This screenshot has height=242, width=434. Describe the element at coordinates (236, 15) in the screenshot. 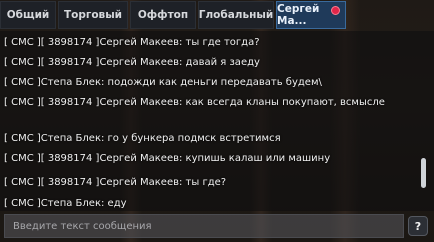

I see `tab-global: Глобальный` at that location.